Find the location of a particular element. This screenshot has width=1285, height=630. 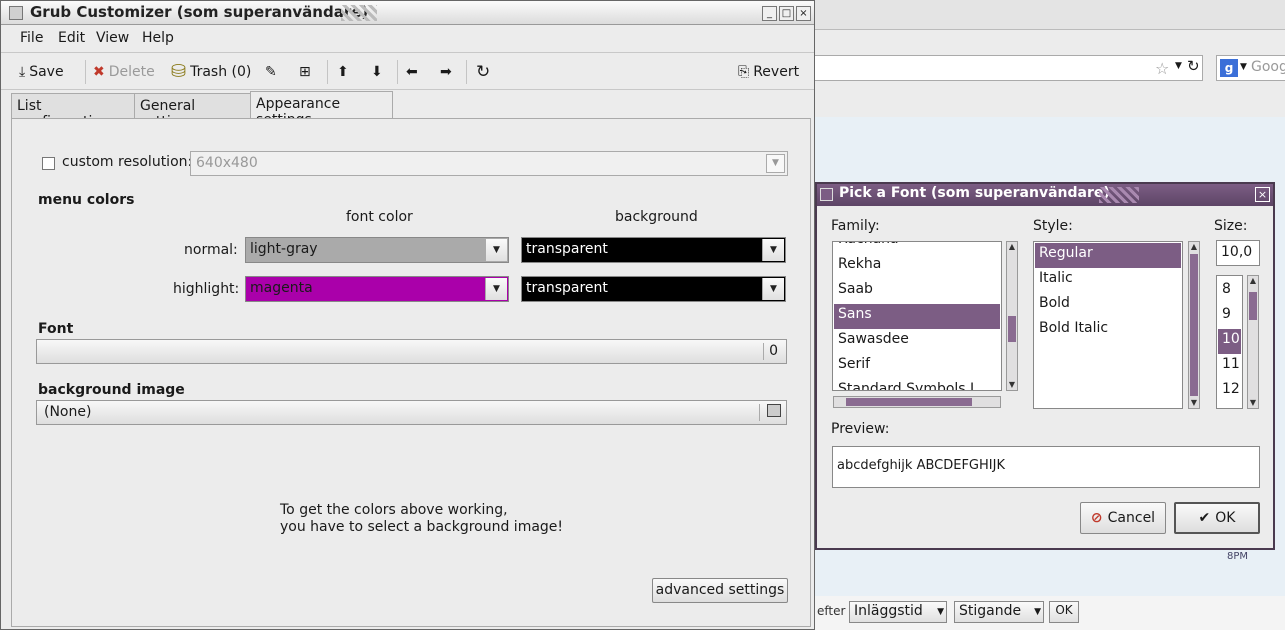

maximize-button: □ is located at coordinates (786, 13).